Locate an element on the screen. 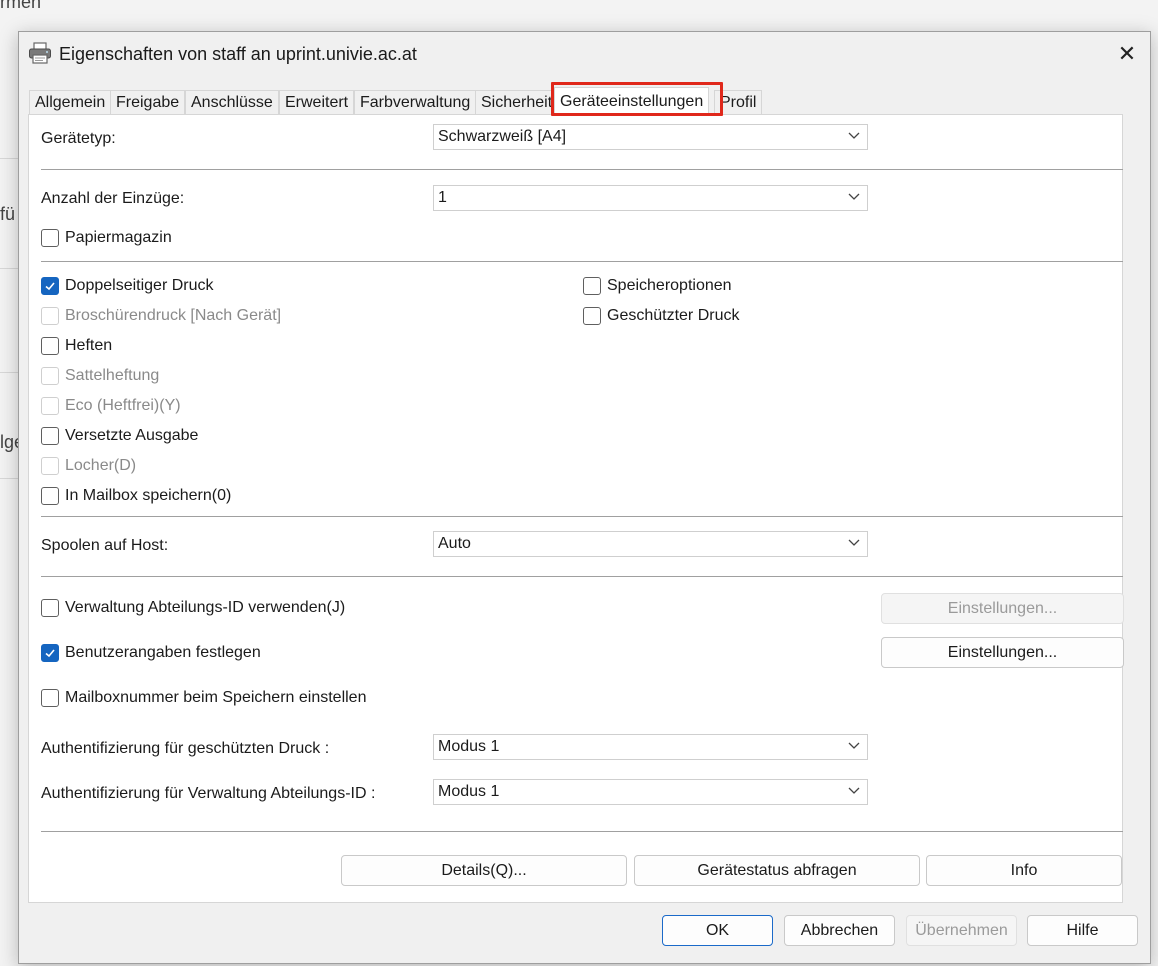 The width and height of the screenshot is (1158, 966). background-text: rmen is located at coordinates (21, 6).